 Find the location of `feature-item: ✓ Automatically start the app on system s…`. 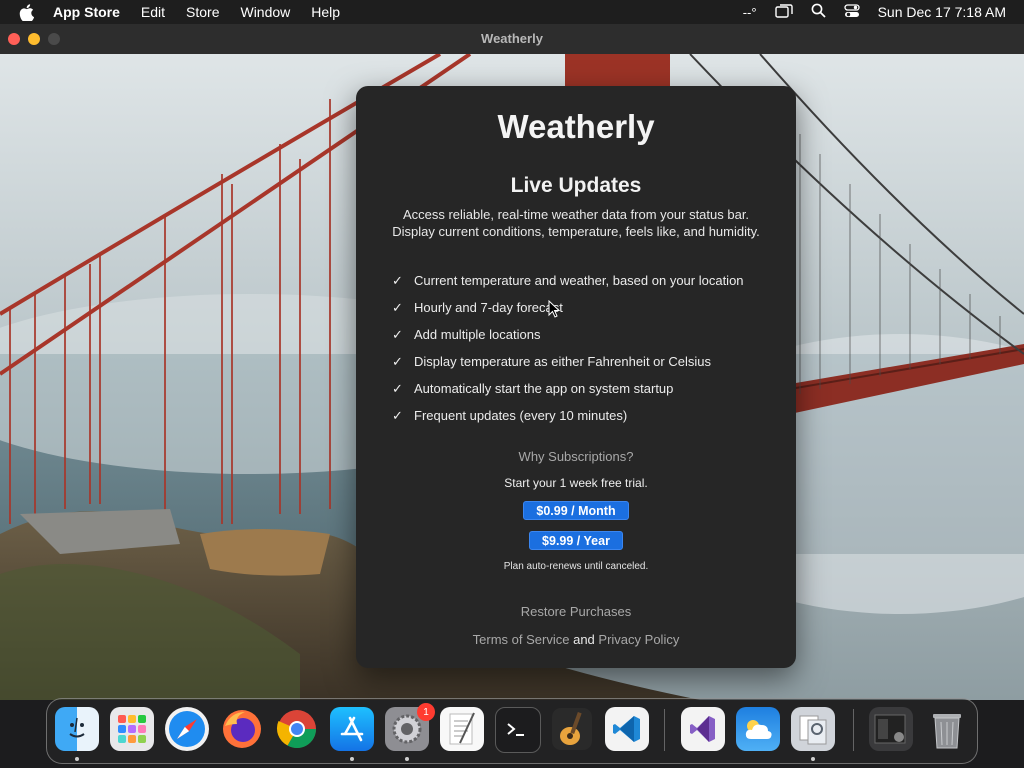

feature-item: ✓ Automatically start the app on system s… is located at coordinates (568, 388).